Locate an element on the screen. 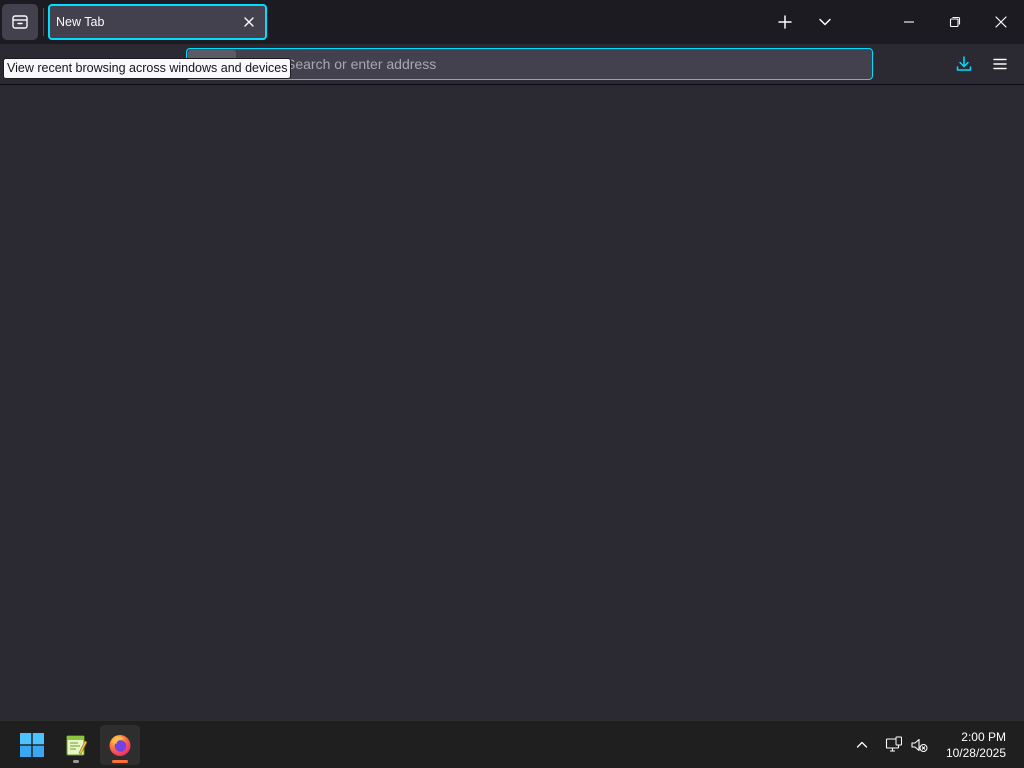  app-menu-button is located at coordinates (1000, 64).